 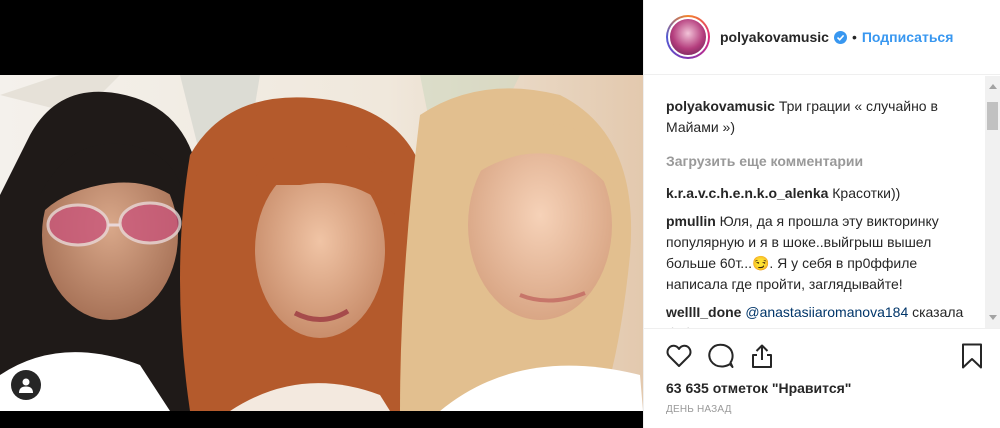 I want to click on post-actions: 63 635 отметок "Нравится" ДЕНЬ НАЗАД, so click(x=822, y=371).